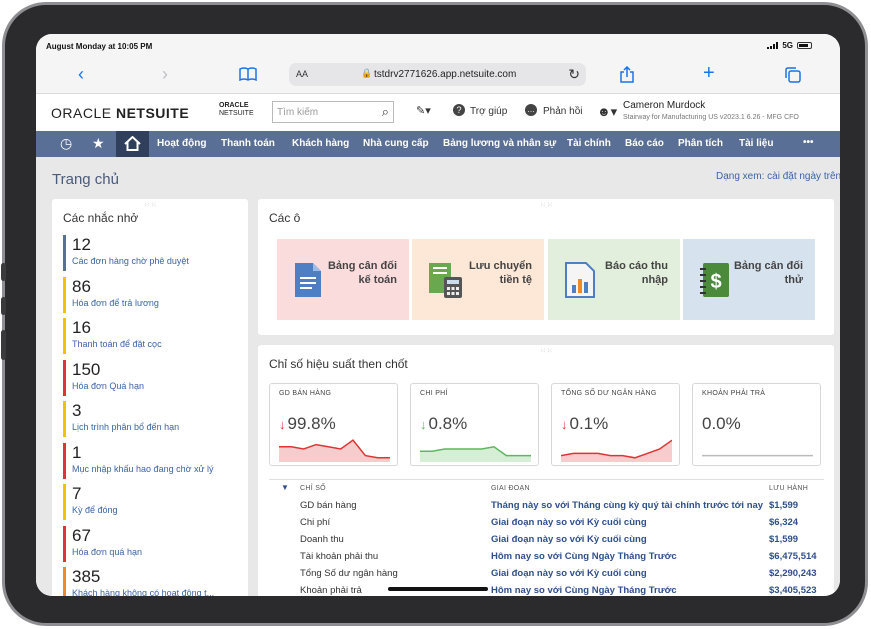  Describe the element at coordinates (474, 424) in the screenshot. I see `kpi-card-expenses: CHI PHÍ ↓ 0.8%` at that location.